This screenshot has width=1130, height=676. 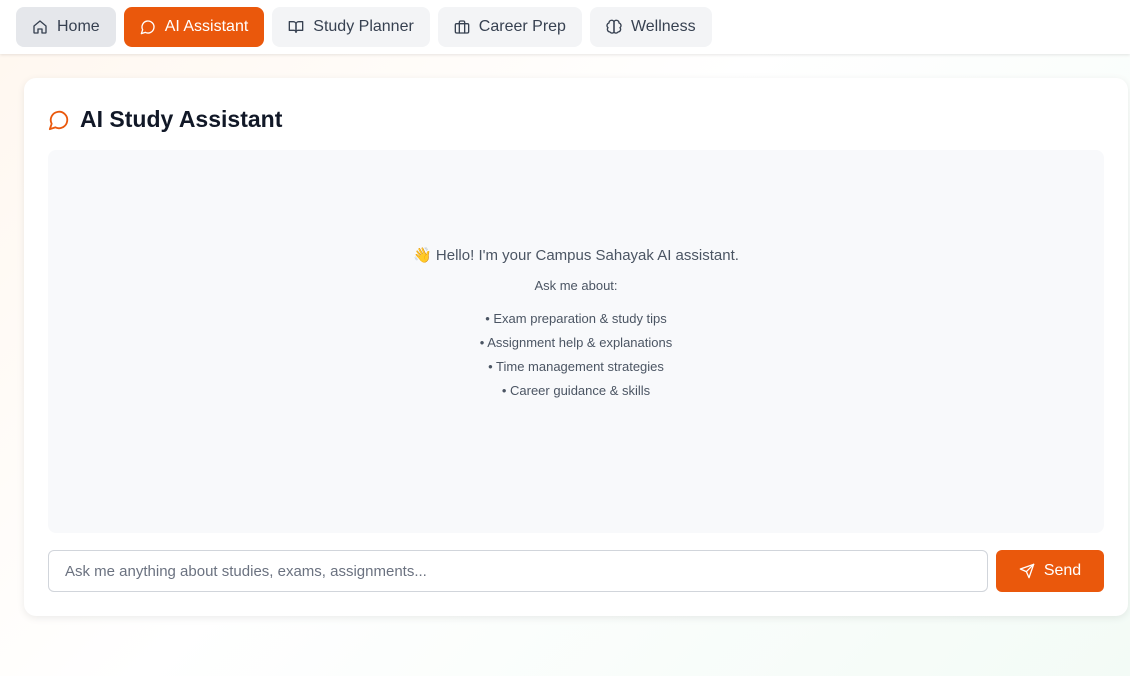 I want to click on nav-ai-assistant-label: AI Assistant, so click(x=206, y=26).